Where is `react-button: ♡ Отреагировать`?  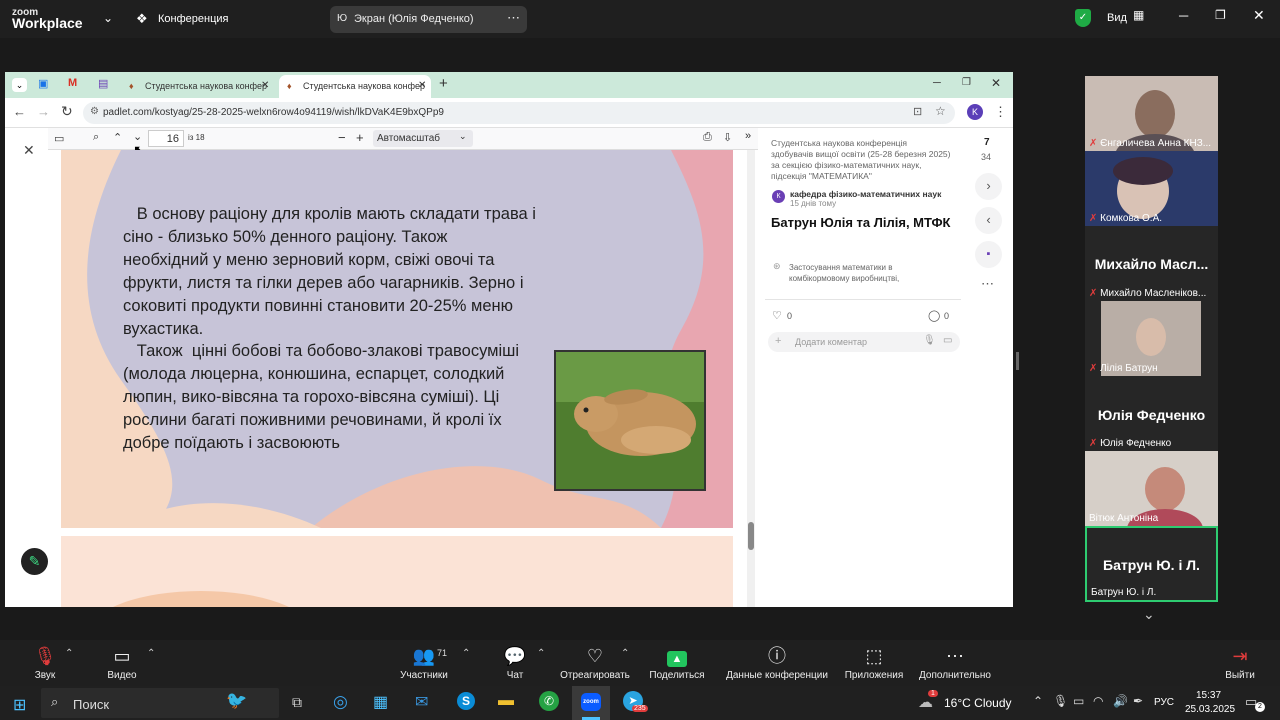 react-button: ♡ Отреагировать is located at coordinates (595, 663).